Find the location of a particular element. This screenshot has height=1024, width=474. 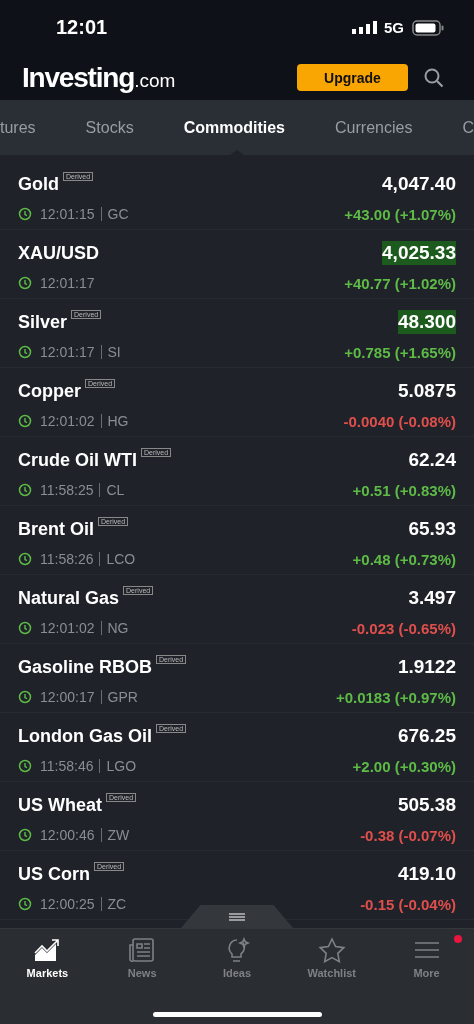

commodity-name: US Corn is located at coordinates (54, 874).